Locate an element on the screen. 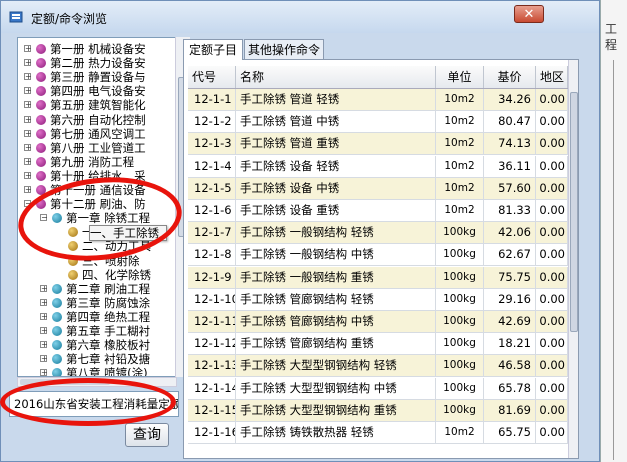  cell-name: 手工除锈 设备 轻锈 is located at coordinates (336, 166).